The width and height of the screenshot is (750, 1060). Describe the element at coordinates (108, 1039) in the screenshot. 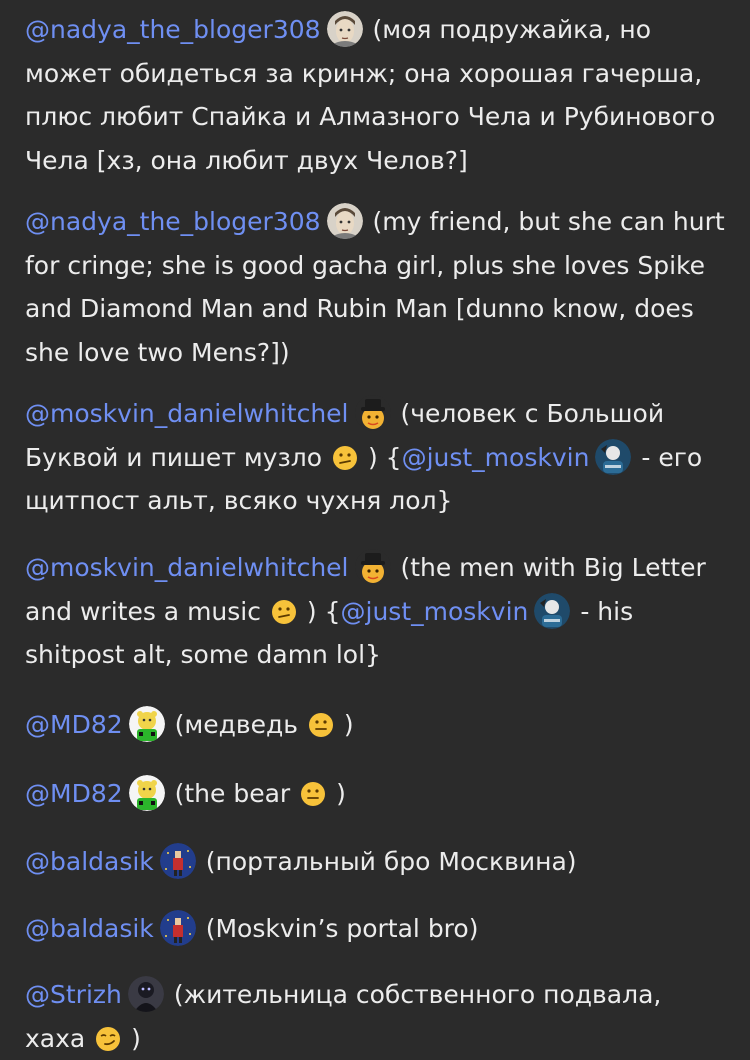

I see `smirking-face-icon` at that location.